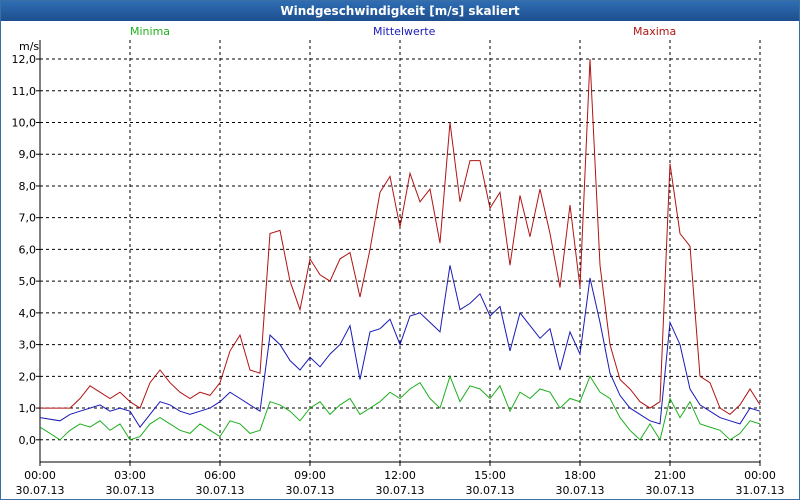  Describe the element at coordinates (28, 249) in the screenshot. I see `y-tick-label: 6,0` at that location.